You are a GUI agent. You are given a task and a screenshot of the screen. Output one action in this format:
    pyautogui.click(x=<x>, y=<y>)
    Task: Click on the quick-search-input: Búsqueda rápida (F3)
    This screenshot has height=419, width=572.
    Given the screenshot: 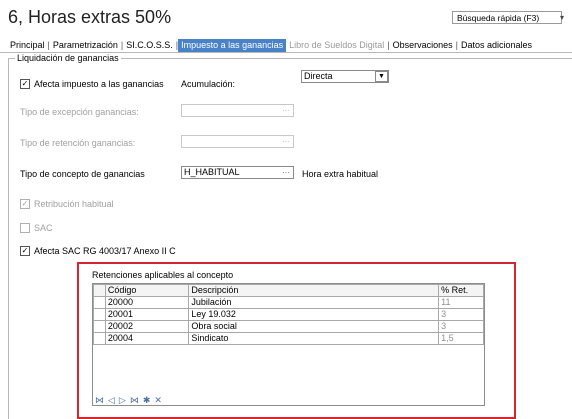 What is the action you would take?
    pyautogui.click(x=507, y=17)
    